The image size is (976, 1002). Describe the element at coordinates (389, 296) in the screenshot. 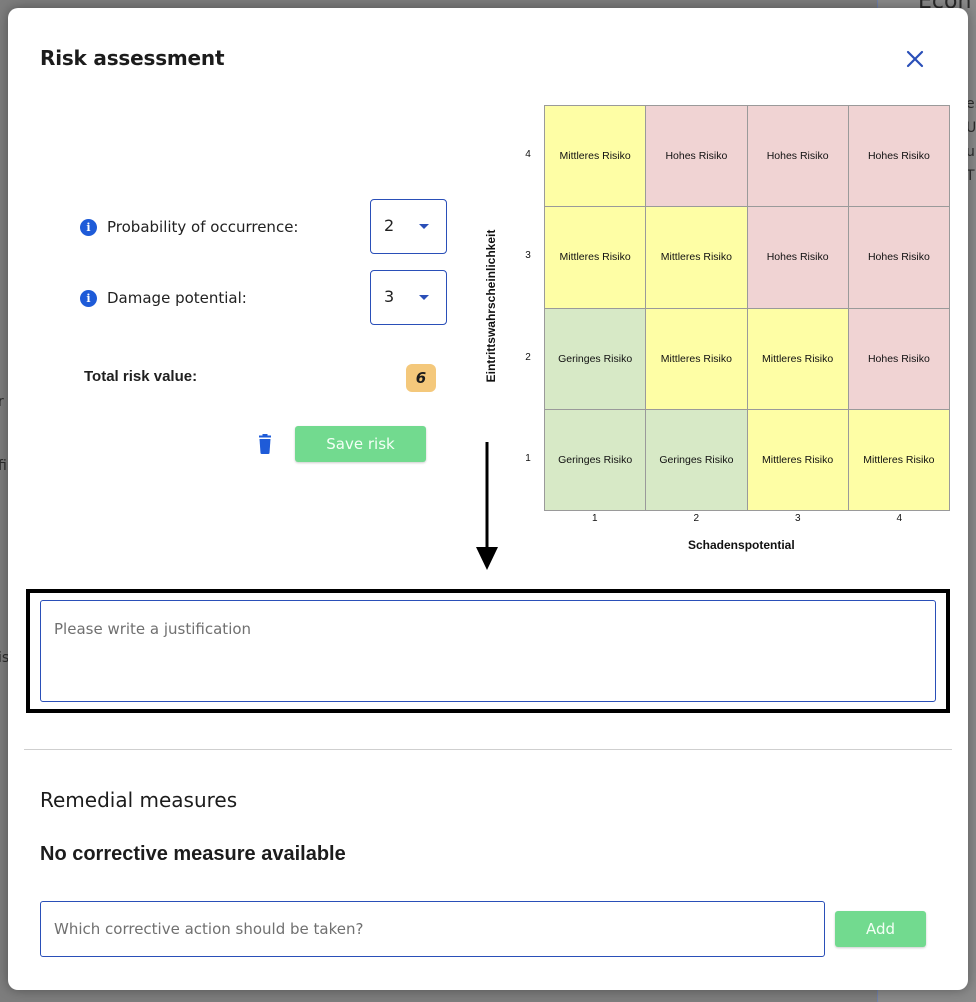

I see `damage-value: 3` at that location.